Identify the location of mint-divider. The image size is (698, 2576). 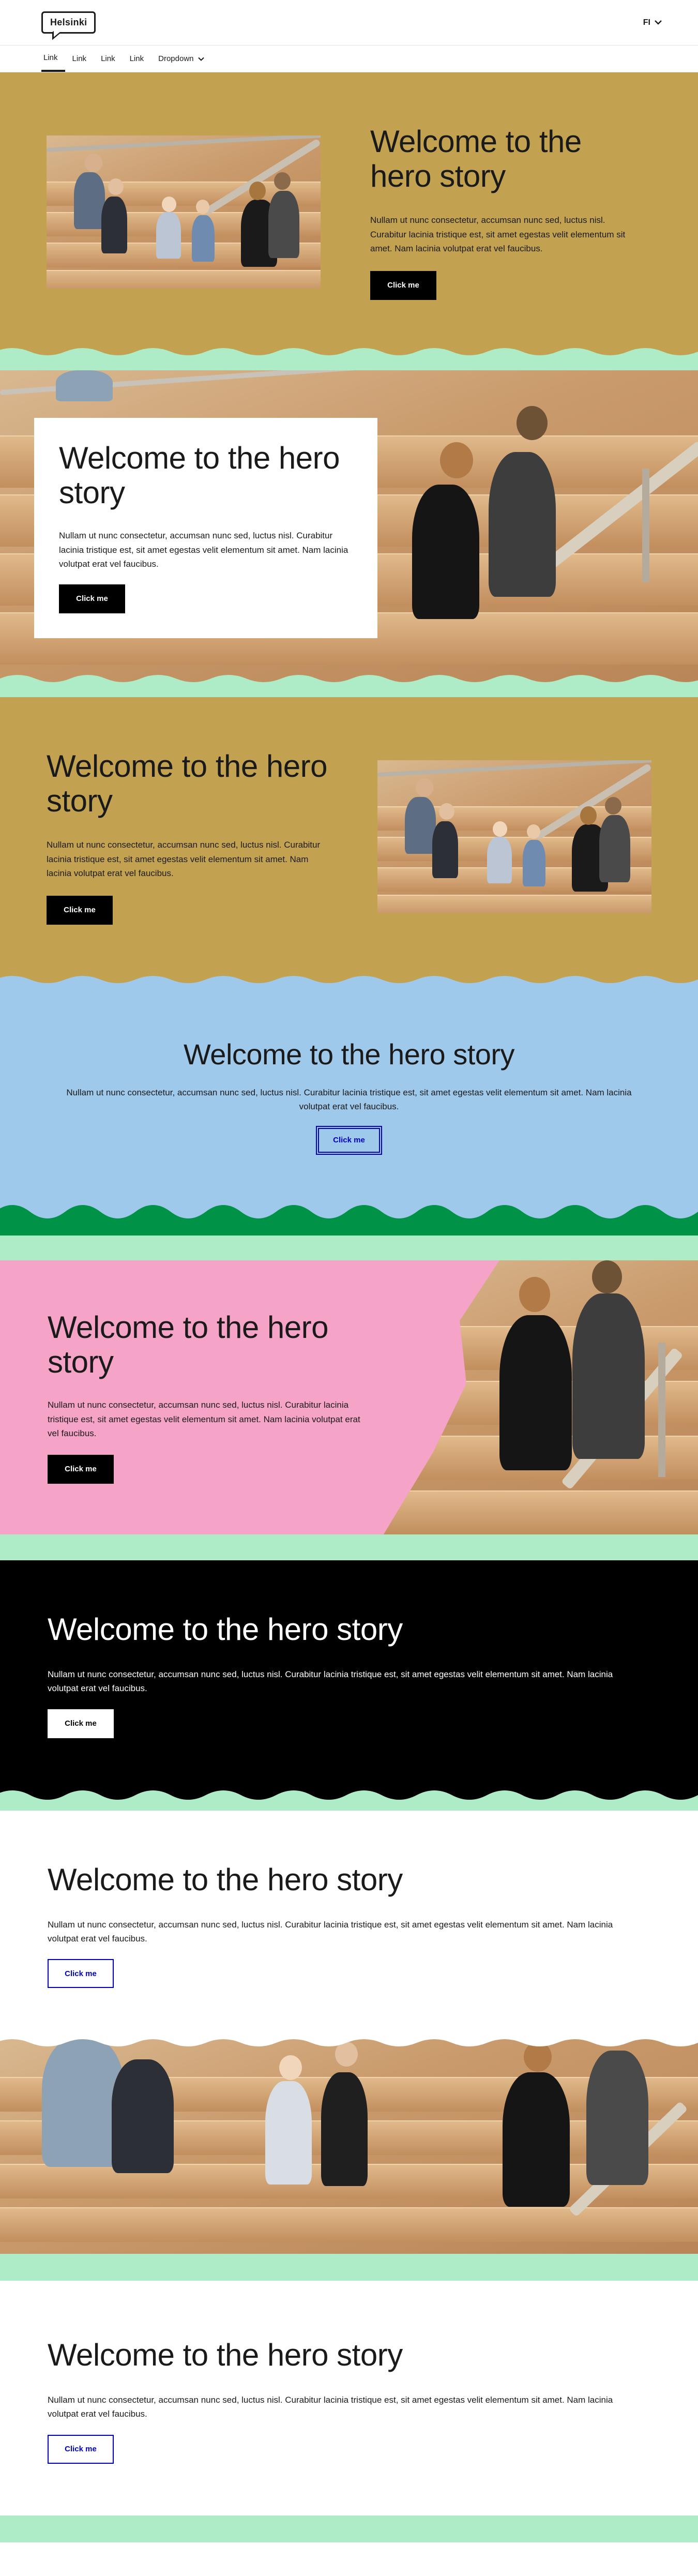
(349, 2267).